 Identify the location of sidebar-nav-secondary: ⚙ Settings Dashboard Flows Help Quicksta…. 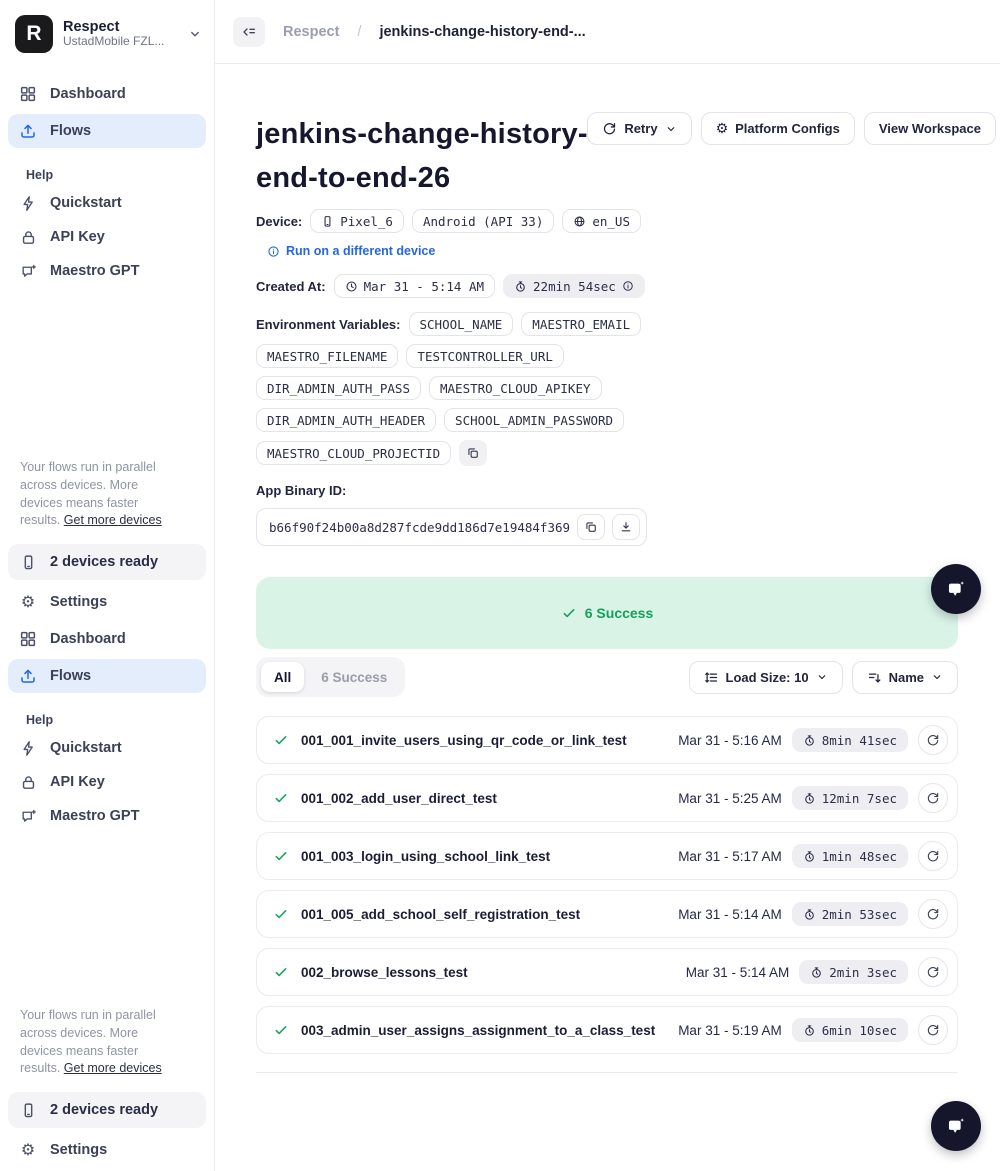
(107, 709).